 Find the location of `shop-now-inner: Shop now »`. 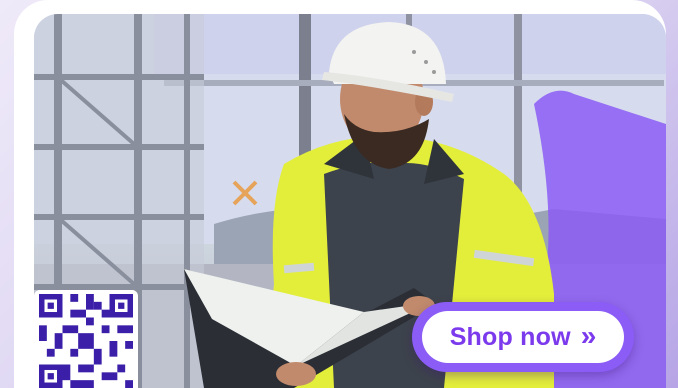

shop-now-inner: Shop now » is located at coordinates (523, 337).